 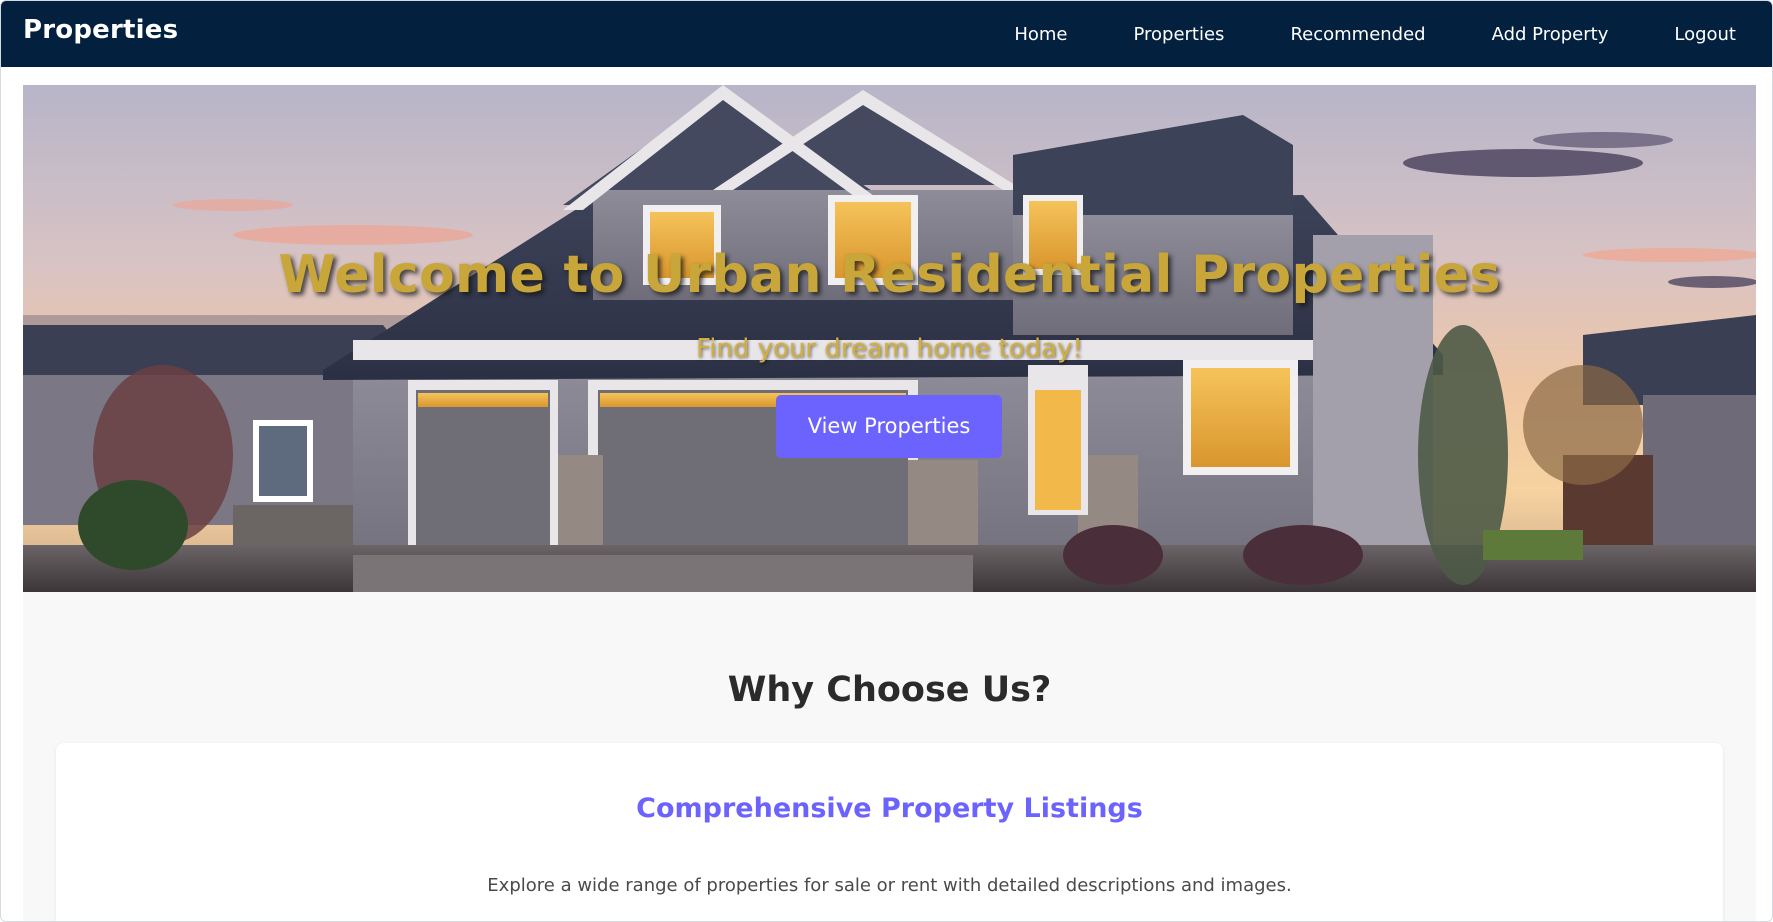 What do you see at coordinates (1178, 34) in the screenshot?
I see `nav-link-properties: Properties` at bounding box center [1178, 34].